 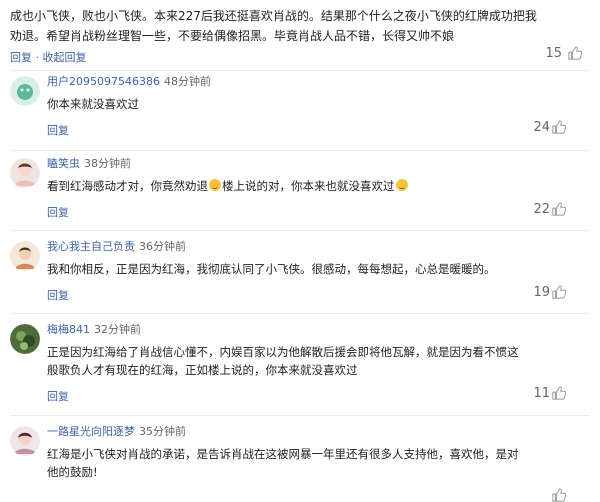 What do you see at coordinates (308, 186) in the screenshot?
I see `comment-text-part: 楼上说的对，你本来也就没喜欢过` at bounding box center [308, 186].